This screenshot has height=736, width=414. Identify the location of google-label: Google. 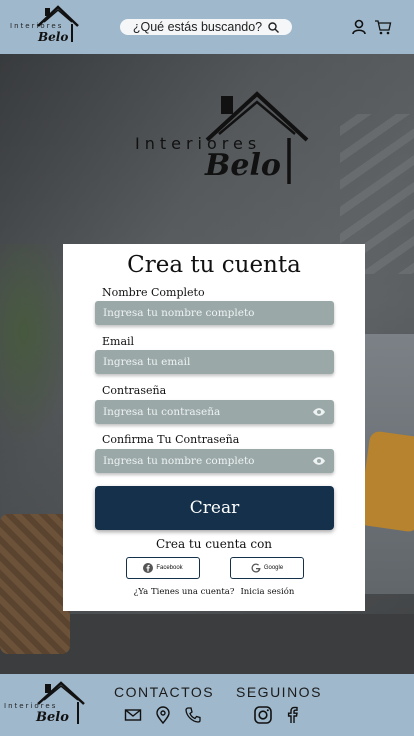
(273, 568).